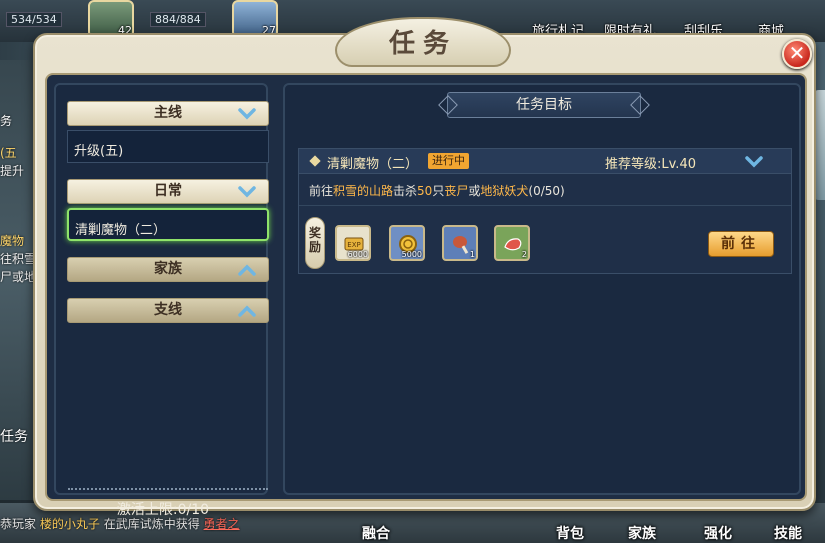 The height and width of the screenshot is (543, 825). What do you see at coordinates (178, 19) in the screenshot?
I see `pet-hp: 884/884` at bounding box center [178, 19].